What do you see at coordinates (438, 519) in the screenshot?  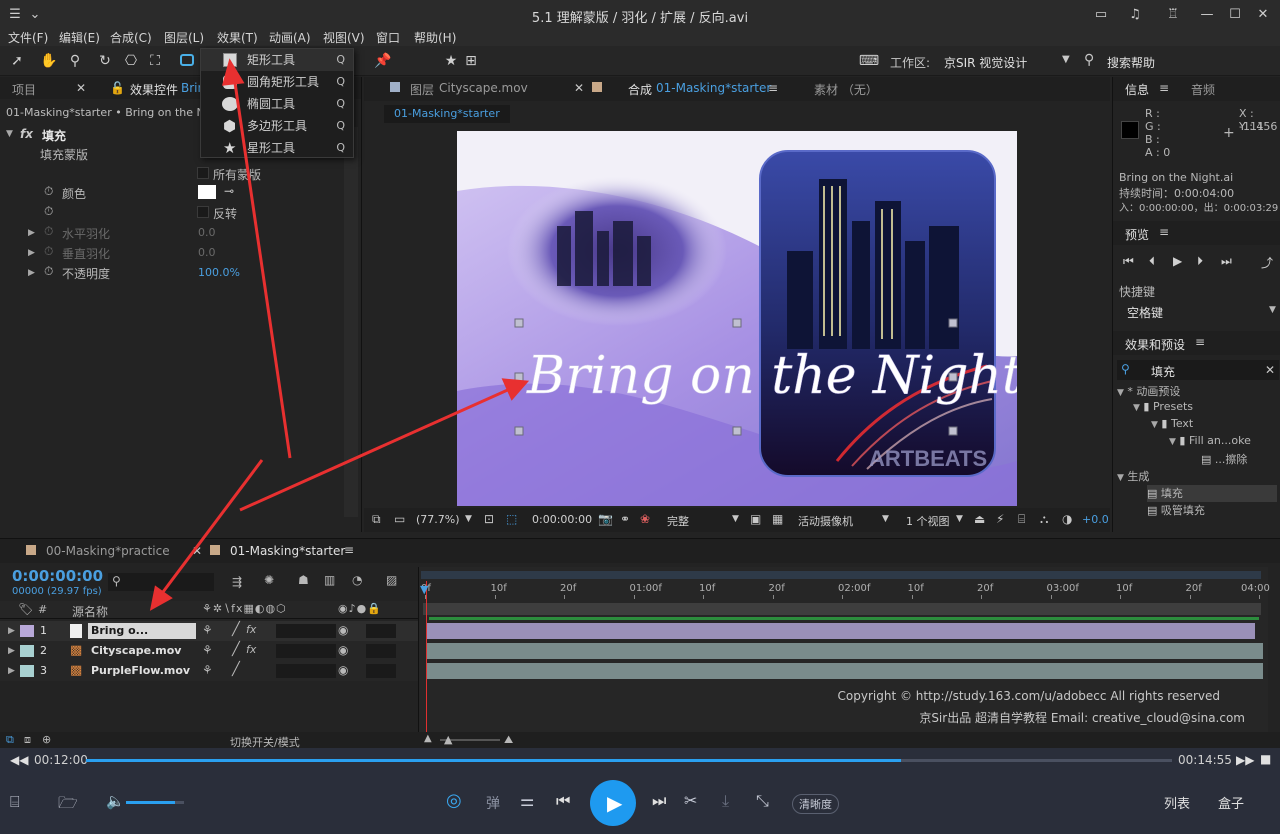 I see `zoom-select: (77.7%)` at bounding box center [438, 519].